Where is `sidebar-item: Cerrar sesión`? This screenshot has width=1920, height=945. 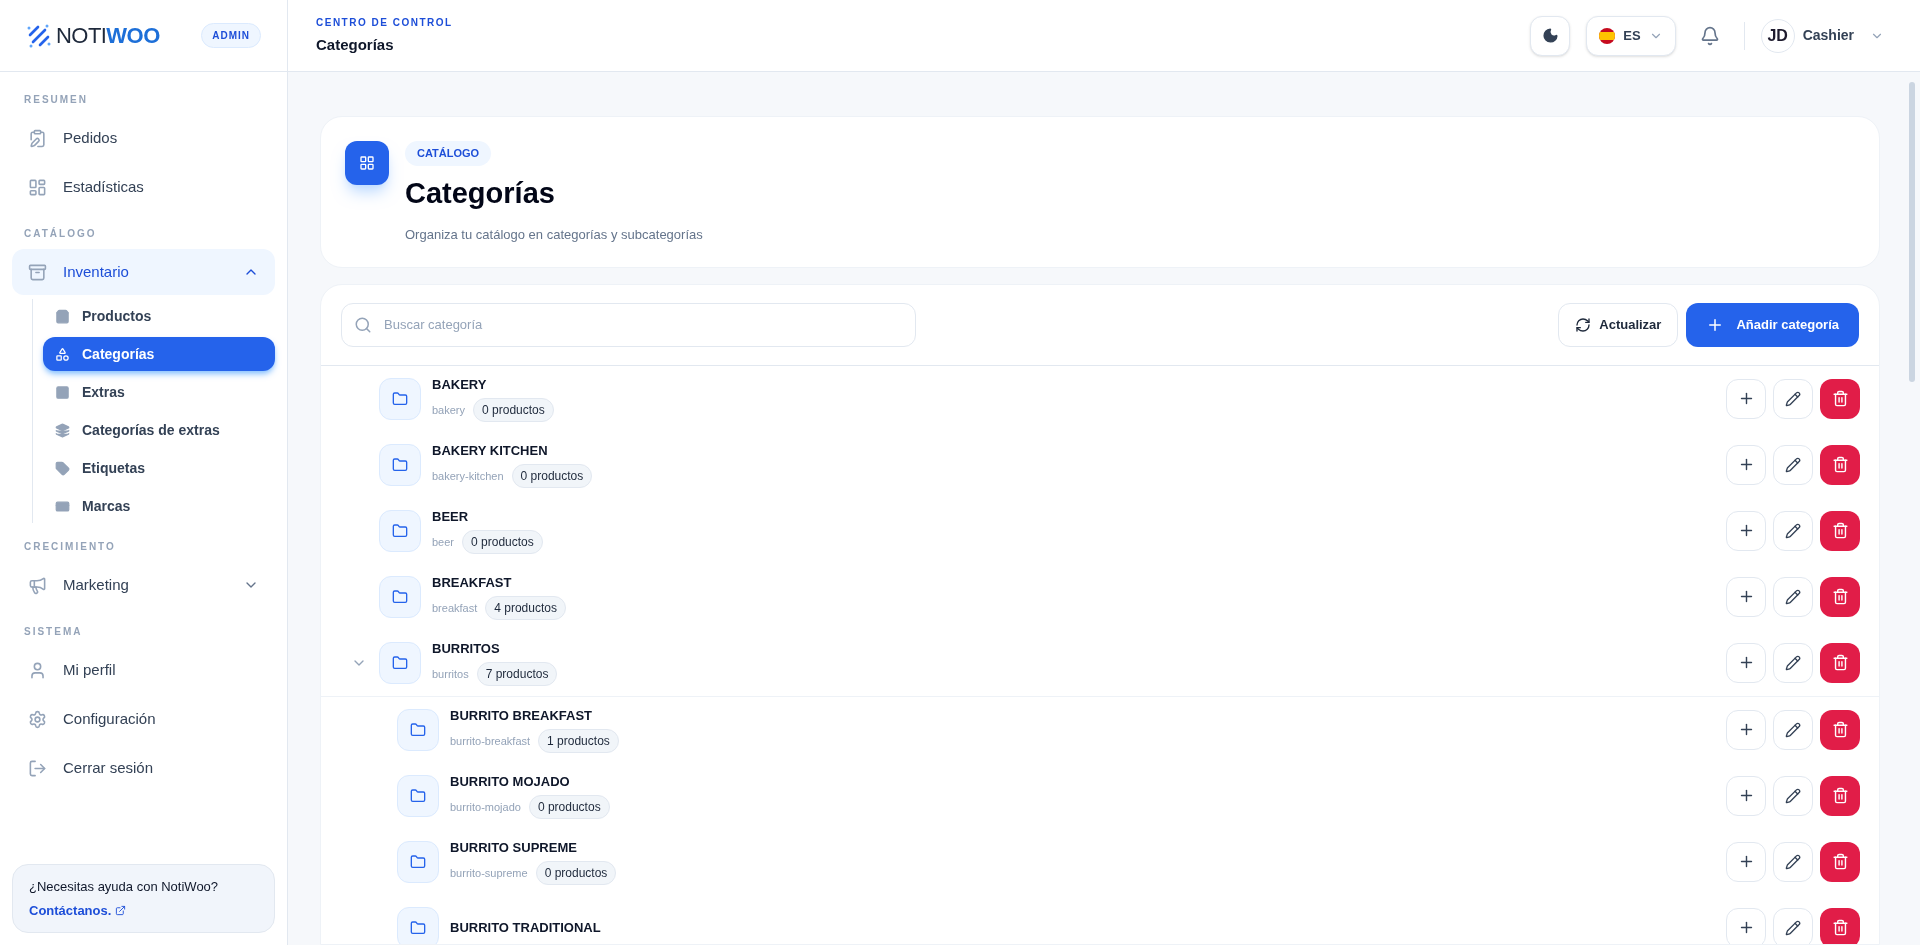
sidebar-item: Cerrar sesión is located at coordinates (143, 768).